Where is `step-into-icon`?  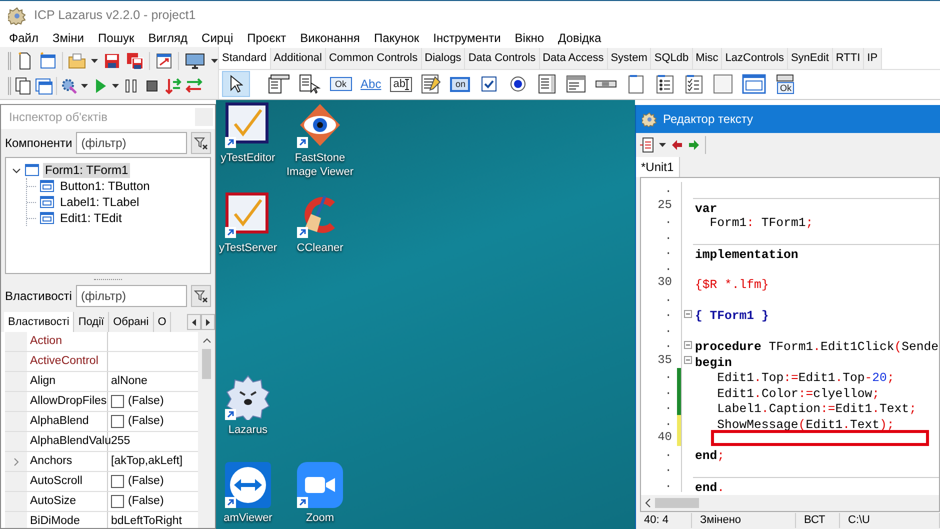
step-into-icon is located at coordinates (173, 85).